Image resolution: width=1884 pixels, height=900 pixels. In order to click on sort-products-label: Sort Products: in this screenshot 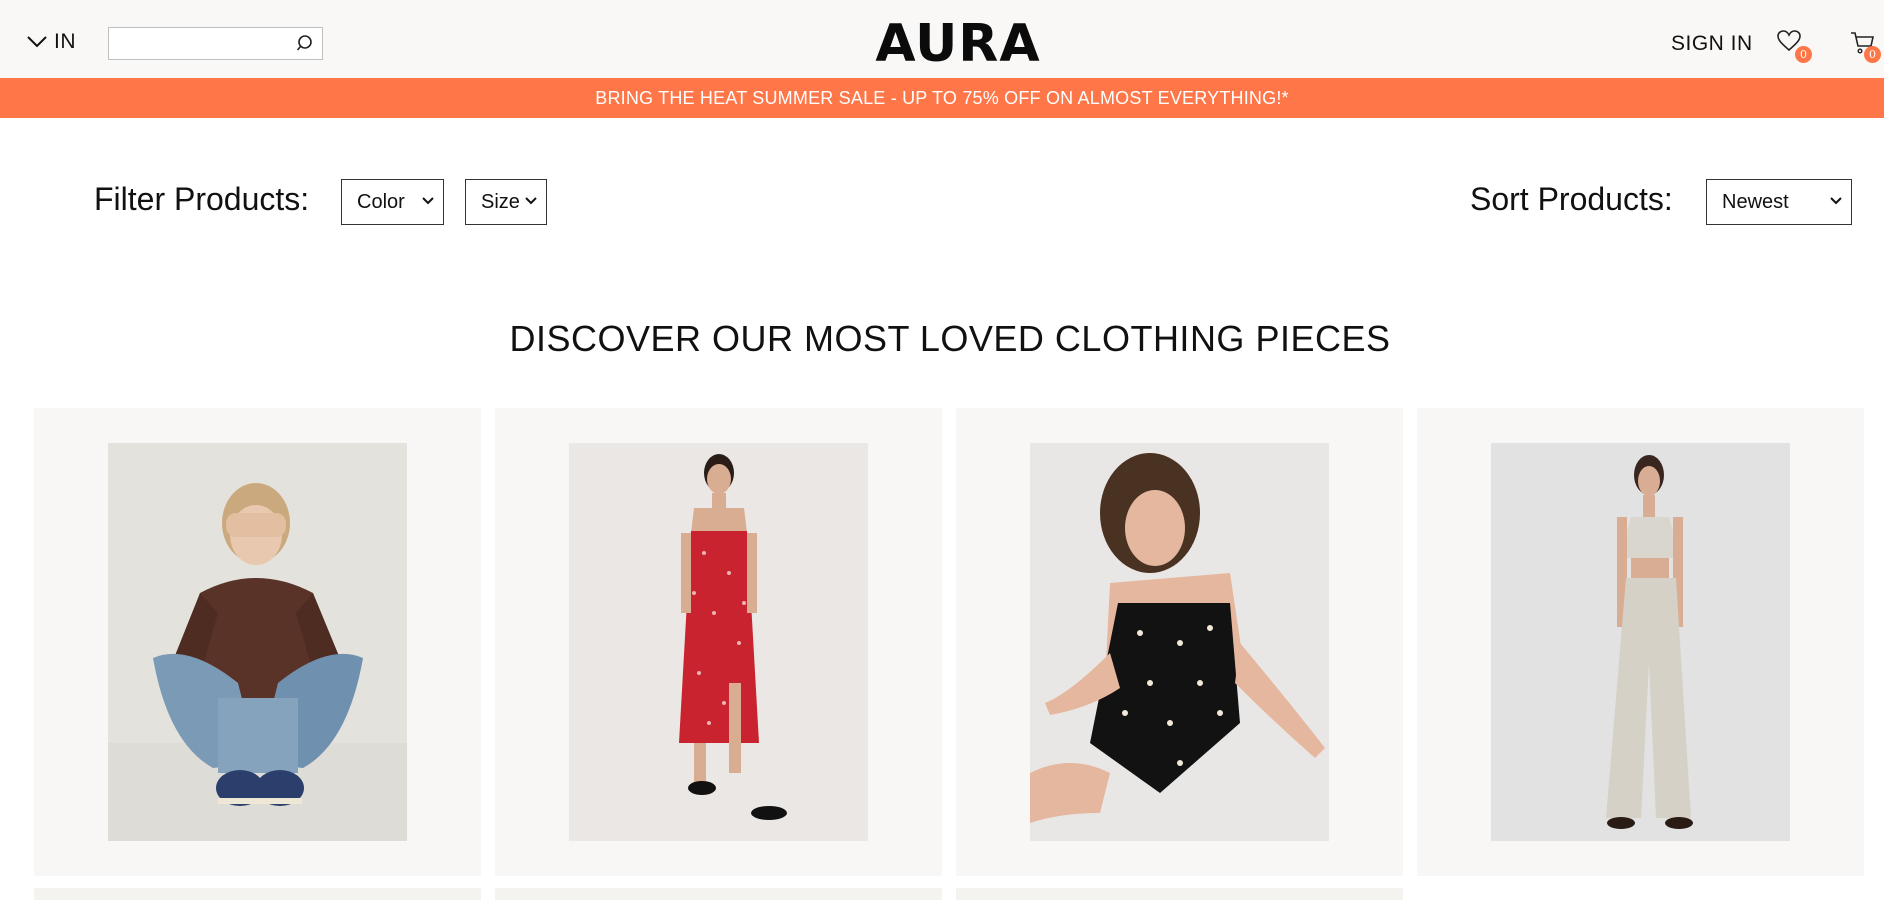, I will do `click(1571, 199)`.